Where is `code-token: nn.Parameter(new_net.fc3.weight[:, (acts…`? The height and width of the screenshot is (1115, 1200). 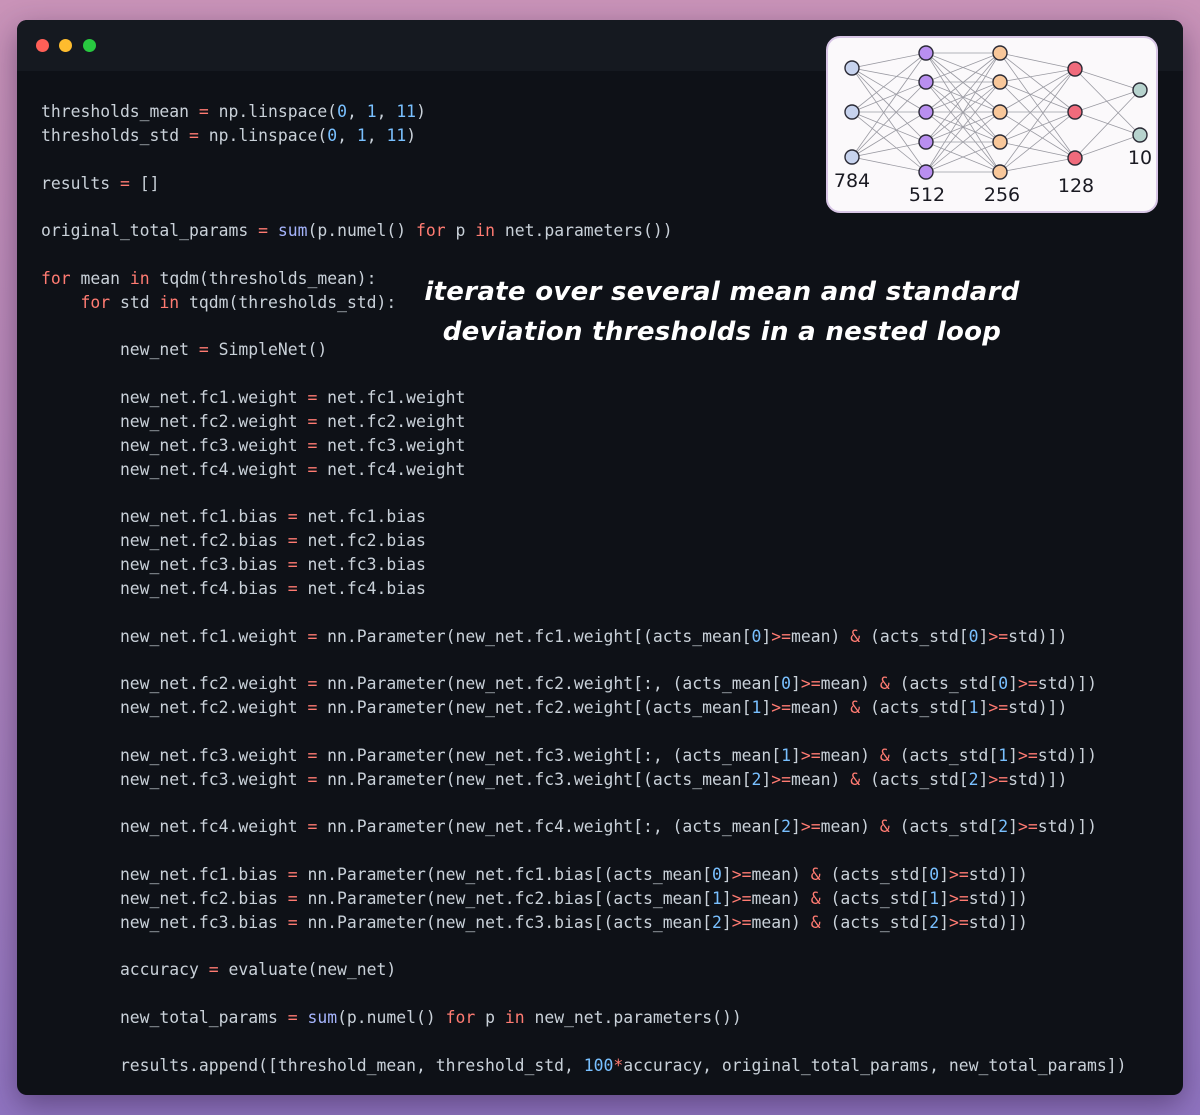 code-token: nn.Parameter(new_net.fc3.weight[:, (acts… is located at coordinates (549, 755).